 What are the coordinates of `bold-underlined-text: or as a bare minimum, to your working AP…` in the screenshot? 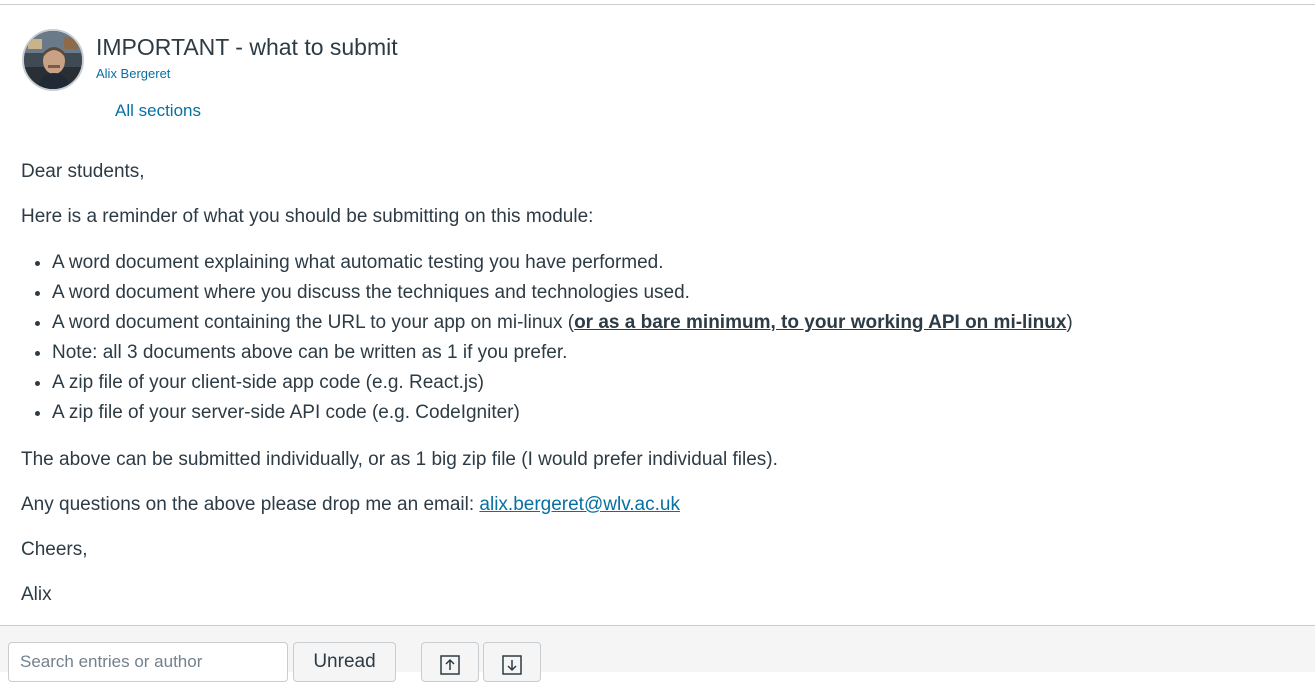 It's located at (820, 322).